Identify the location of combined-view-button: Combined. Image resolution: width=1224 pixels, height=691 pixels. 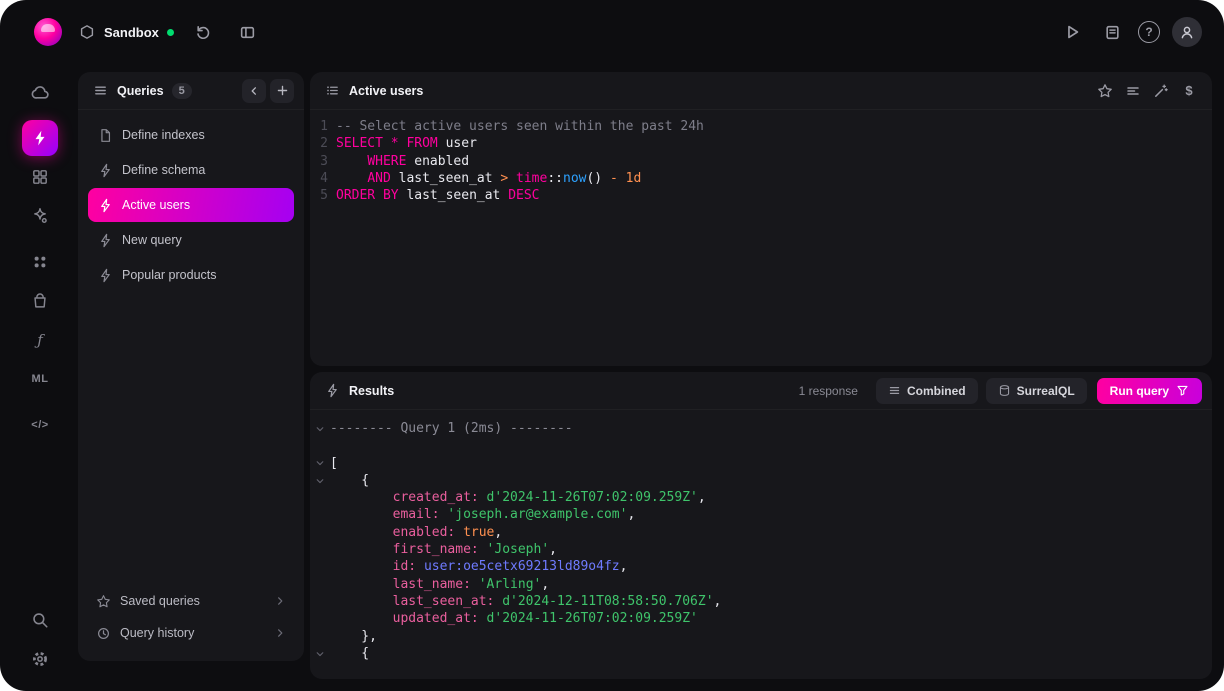
(926, 390).